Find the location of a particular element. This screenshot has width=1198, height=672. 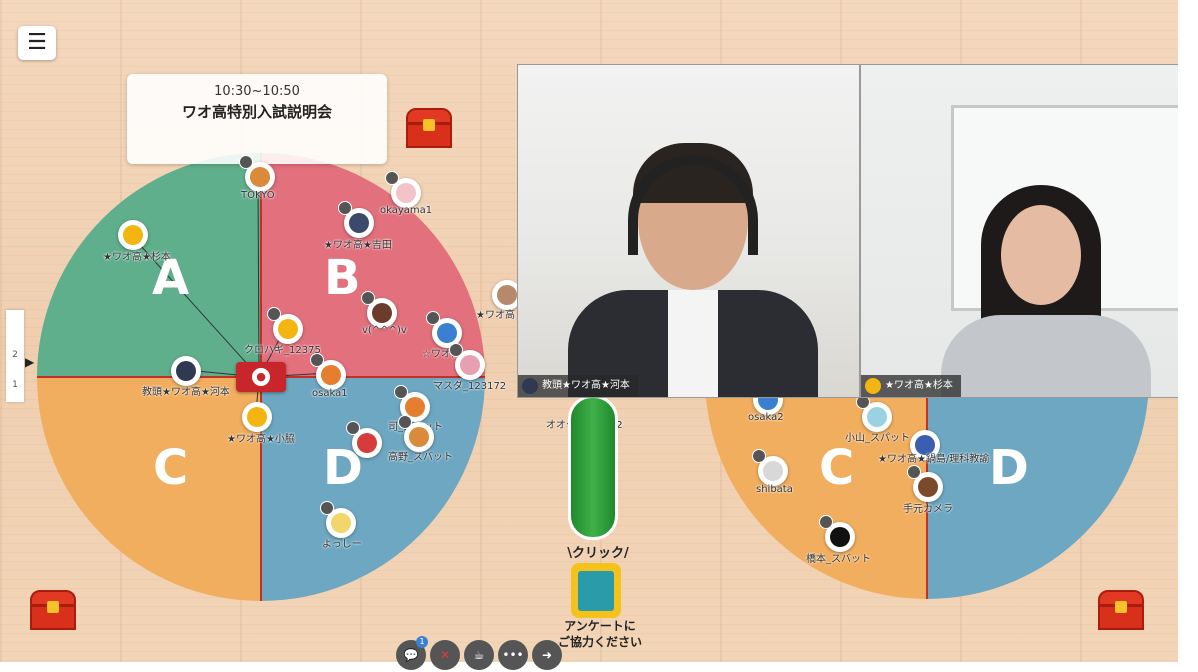

chat-button: 💬 1 is located at coordinates (412, 653).